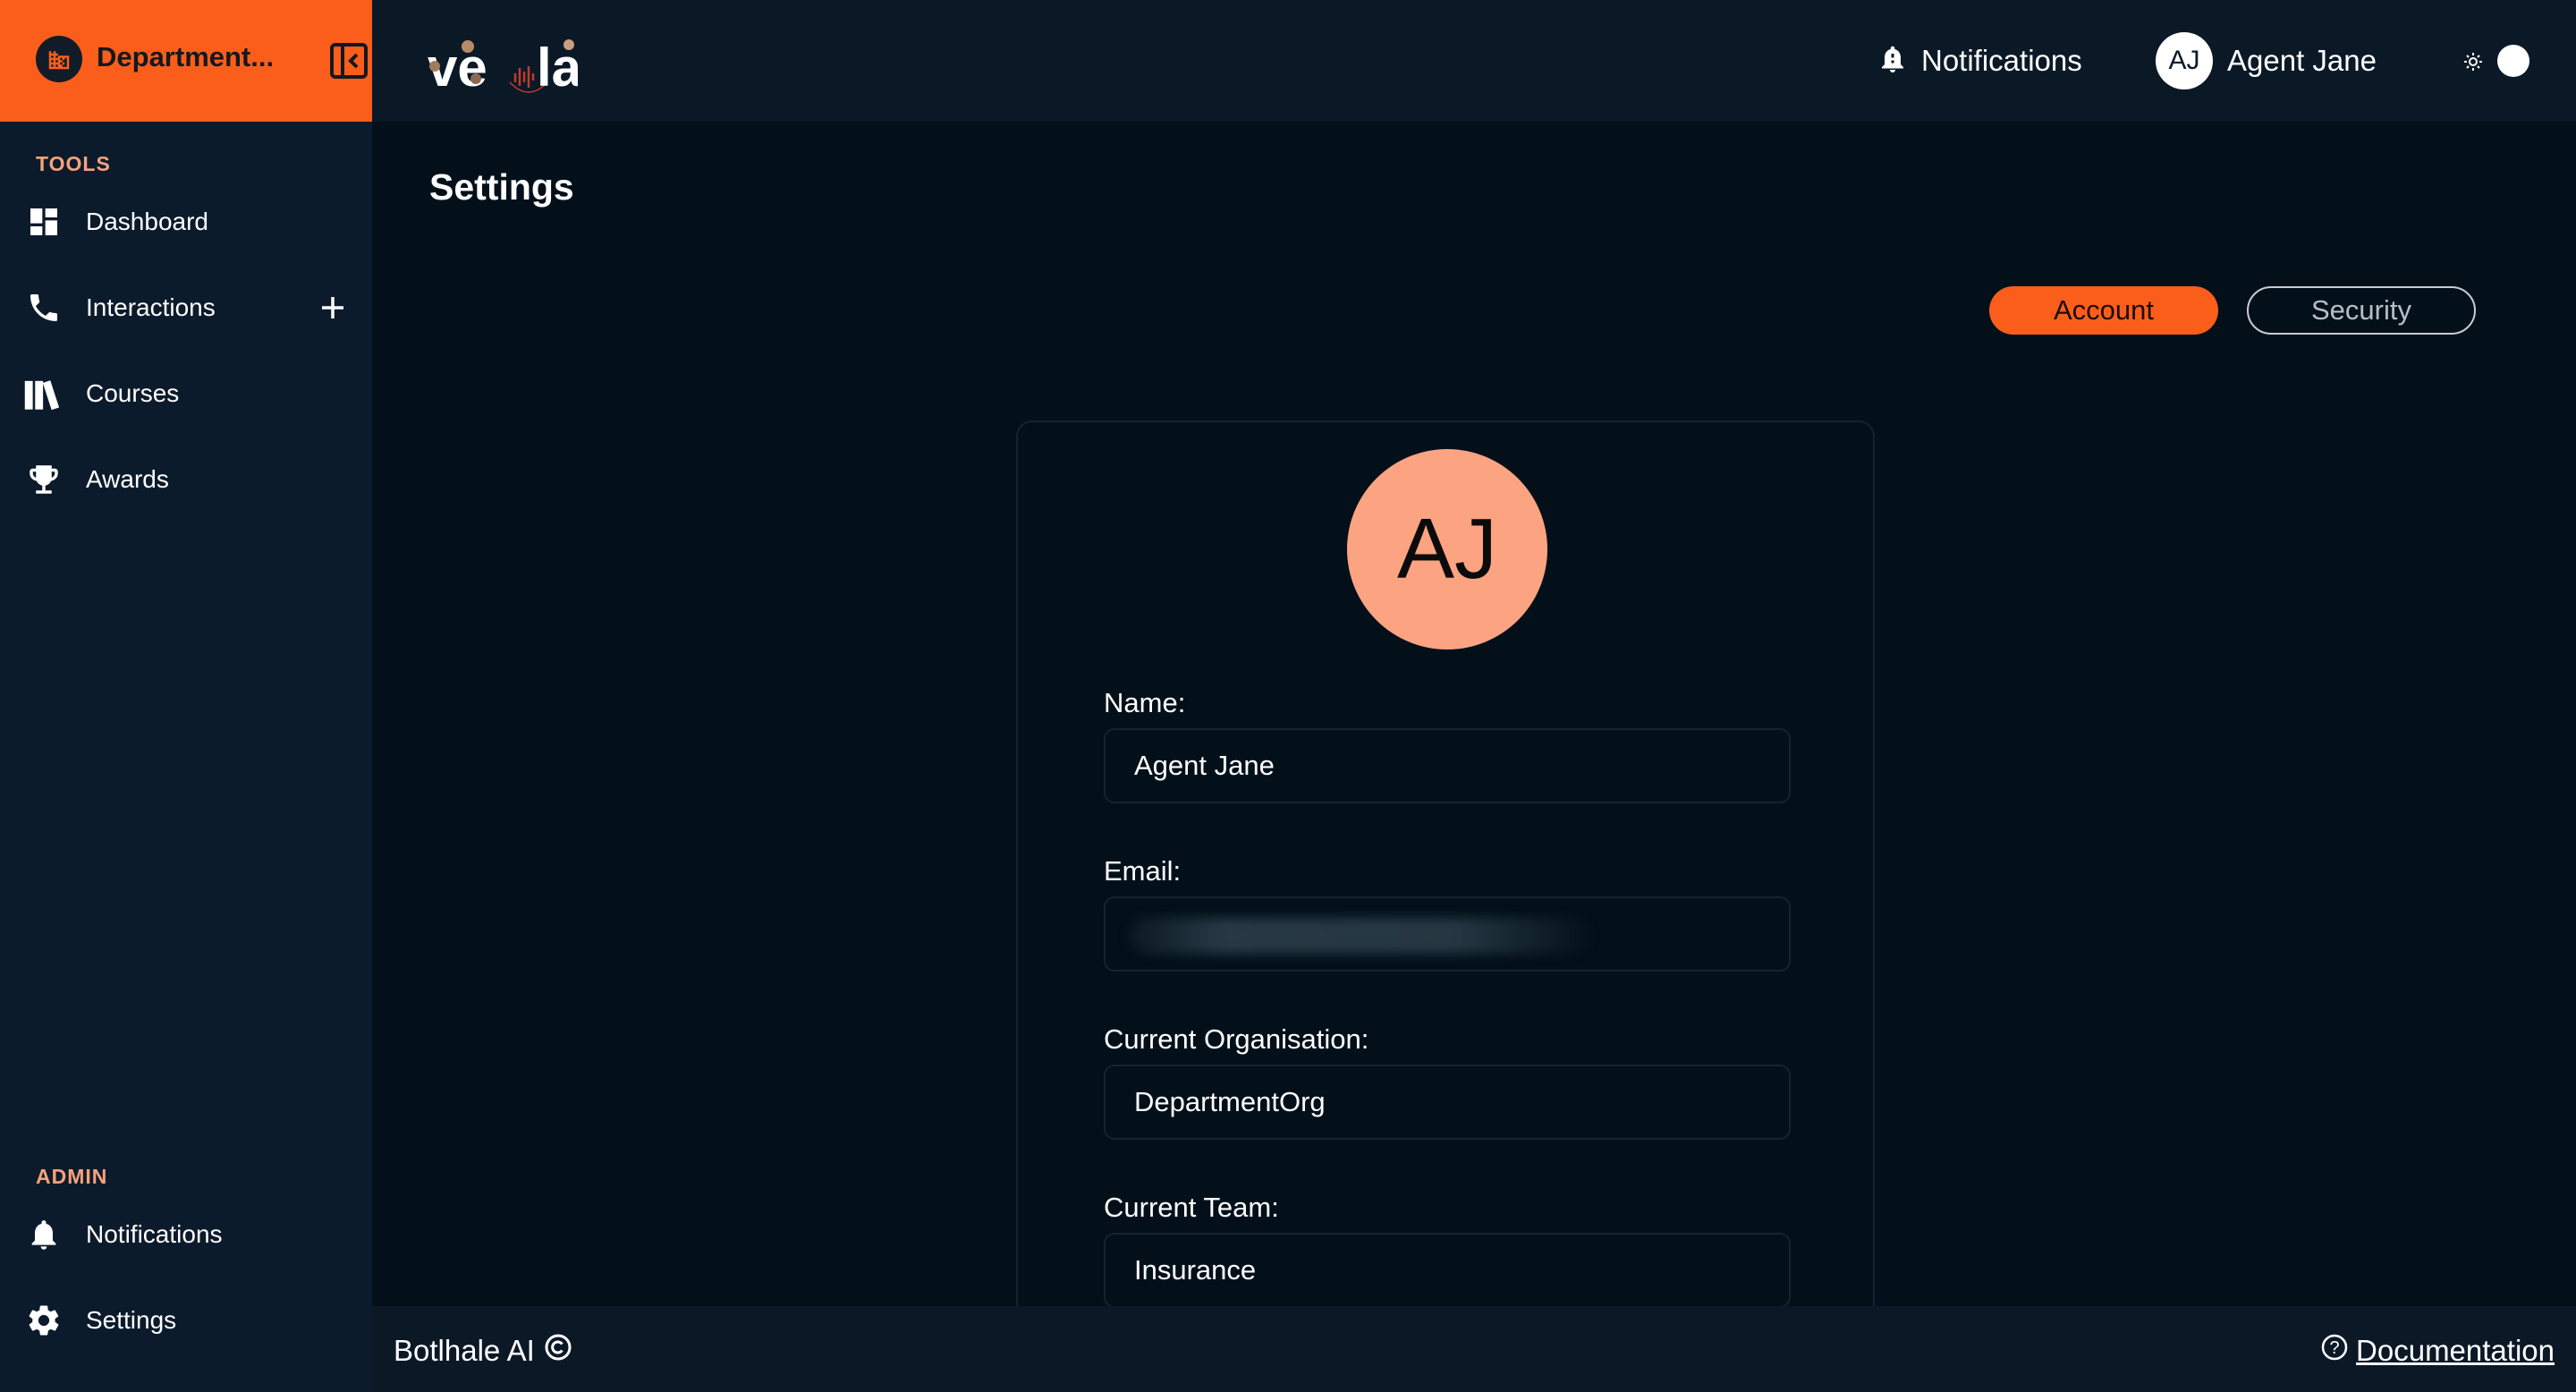 This screenshot has width=2576, height=1392. Describe the element at coordinates (151, 307) in the screenshot. I see `sidebar-item-label: Interactions` at that location.